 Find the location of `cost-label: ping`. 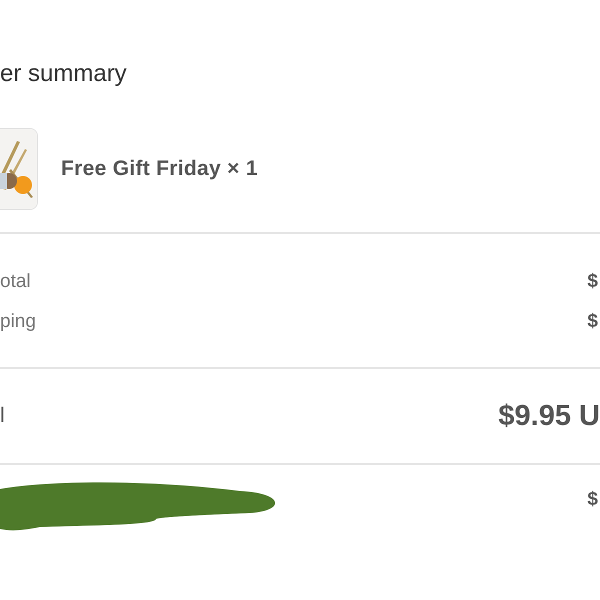

cost-label: ping is located at coordinates (18, 322).